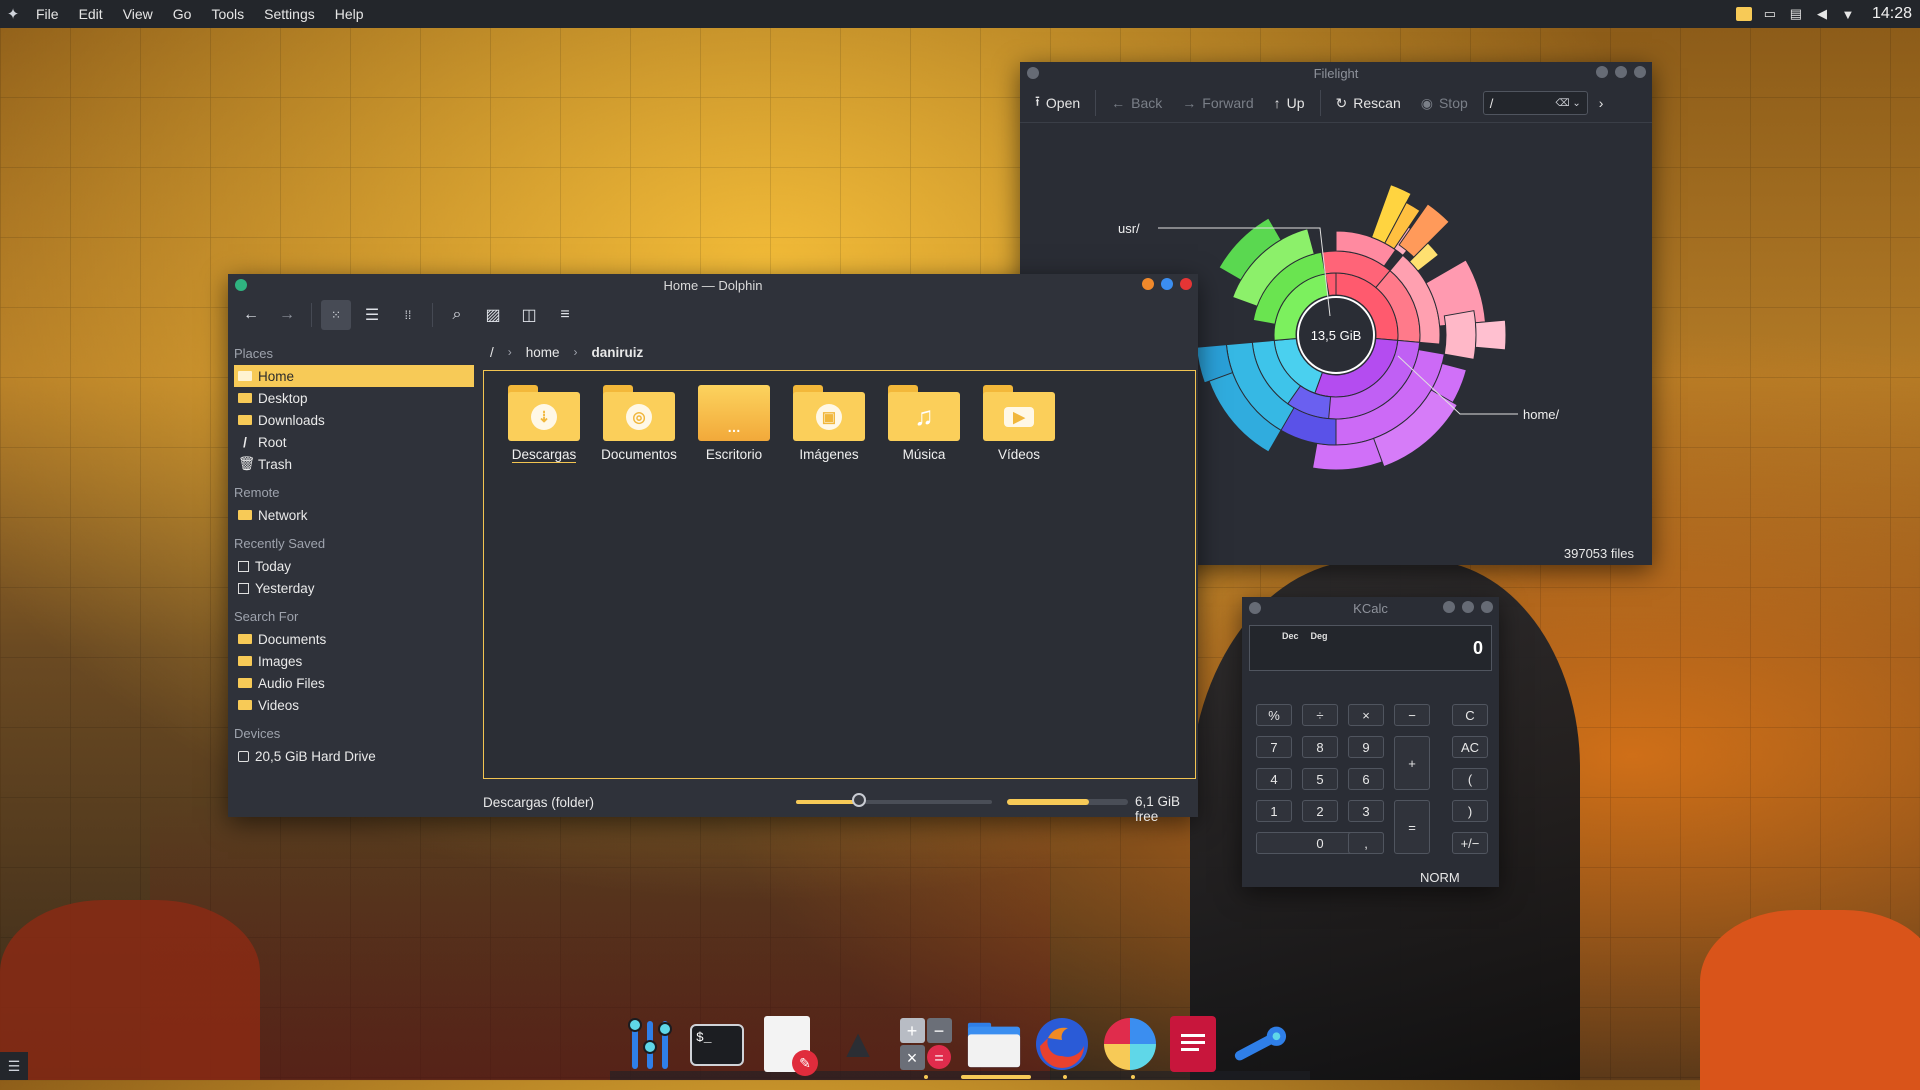 The image size is (1920, 1090). What do you see at coordinates (13, 14) in the screenshot?
I see `kde-launcher-icon: ✦` at bounding box center [13, 14].